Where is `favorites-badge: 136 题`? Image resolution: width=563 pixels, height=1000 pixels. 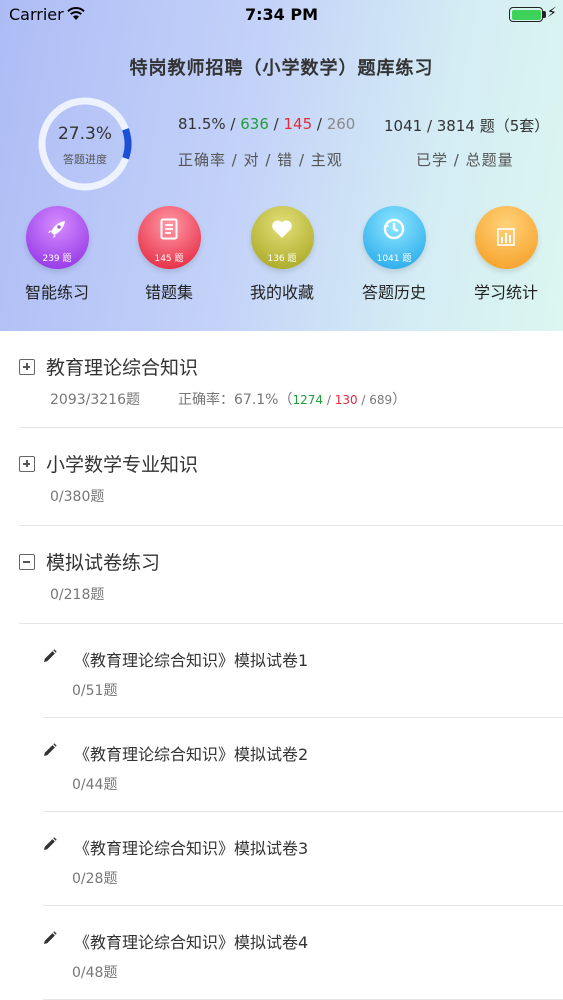 favorites-badge: 136 题 is located at coordinates (282, 237).